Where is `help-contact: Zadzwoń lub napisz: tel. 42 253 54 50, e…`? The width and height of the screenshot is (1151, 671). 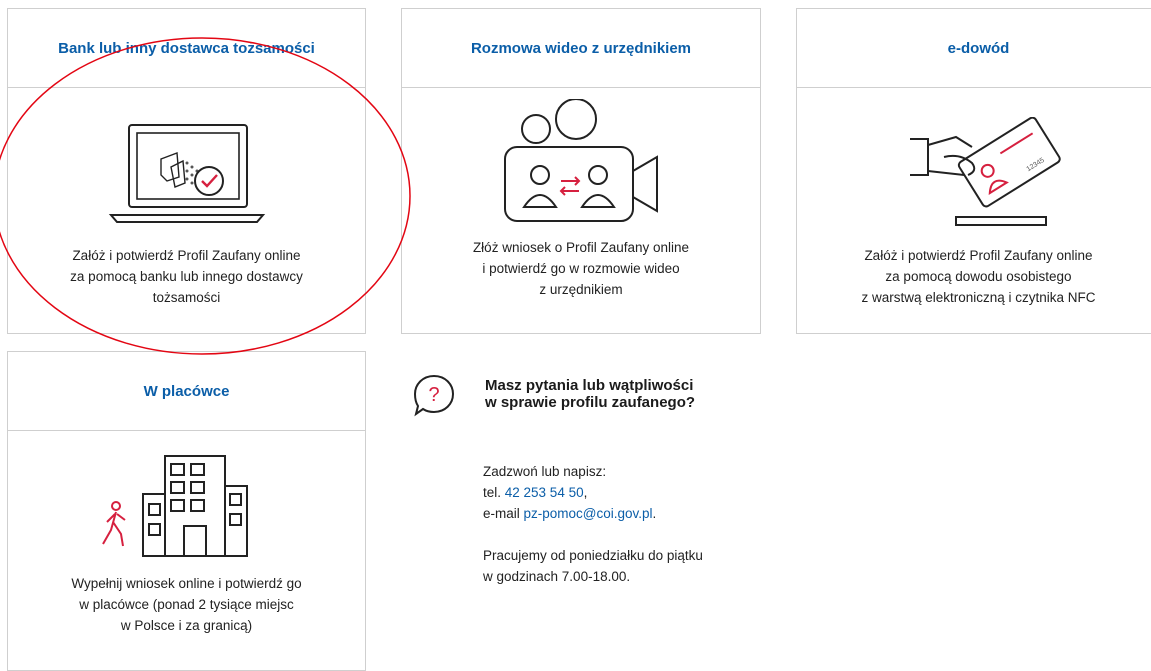 help-contact: Zadzwoń lub napisz: tel. 42 253 54 50, e… is located at coordinates (633, 524).